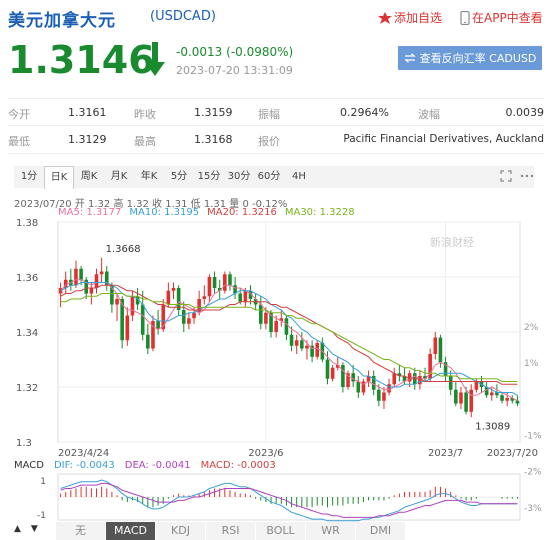 Image resolution: width=550 pixels, height=540 pixels. I want to click on dea-line, so click(289, 500).